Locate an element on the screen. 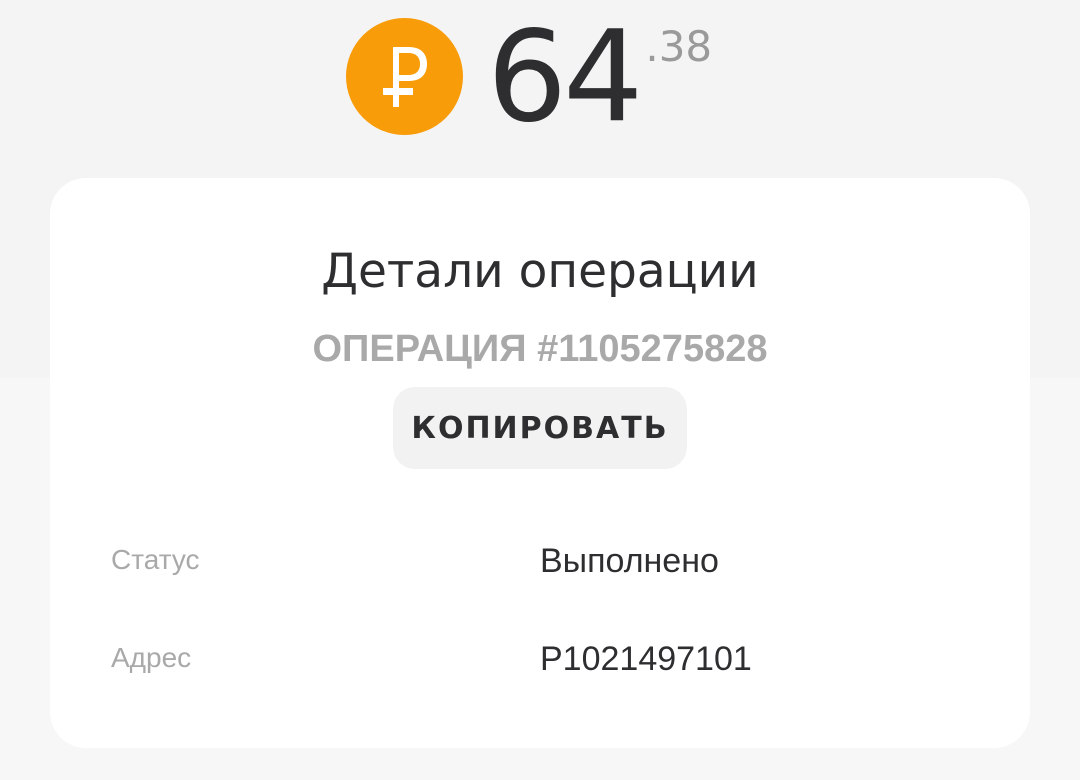  status-value: Выполнено is located at coordinates (629, 561).